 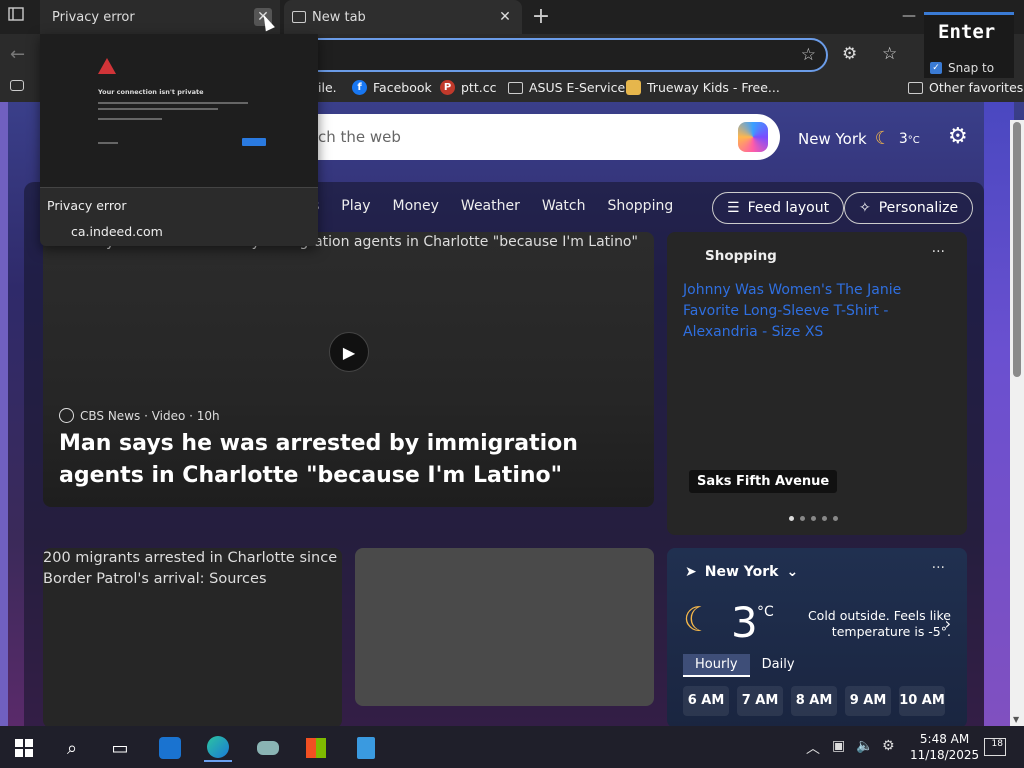 I want to click on extensions-icon: ⚙, so click(x=849, y=54).